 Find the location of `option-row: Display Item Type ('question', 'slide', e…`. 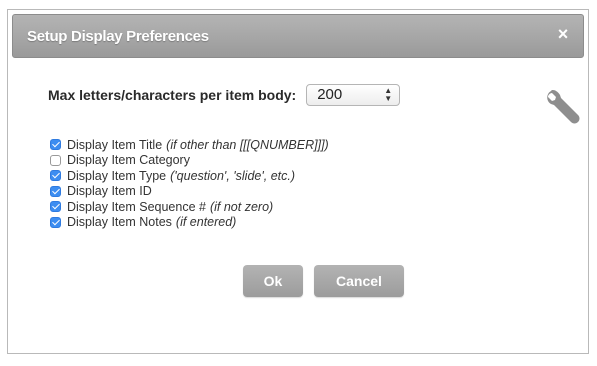

option-row: Display Item Type ('question', 'slide', e… is located at coordinates (189, 176).